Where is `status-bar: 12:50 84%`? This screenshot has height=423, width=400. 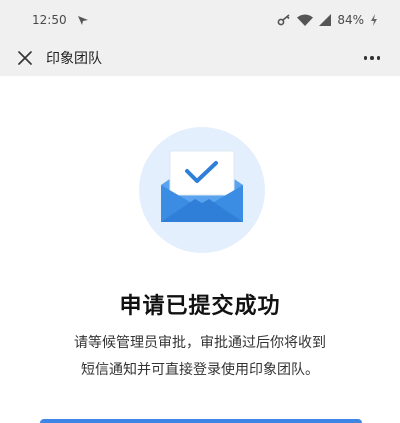
status-bar: 12:50 84% is located at coordinates (200, 20).